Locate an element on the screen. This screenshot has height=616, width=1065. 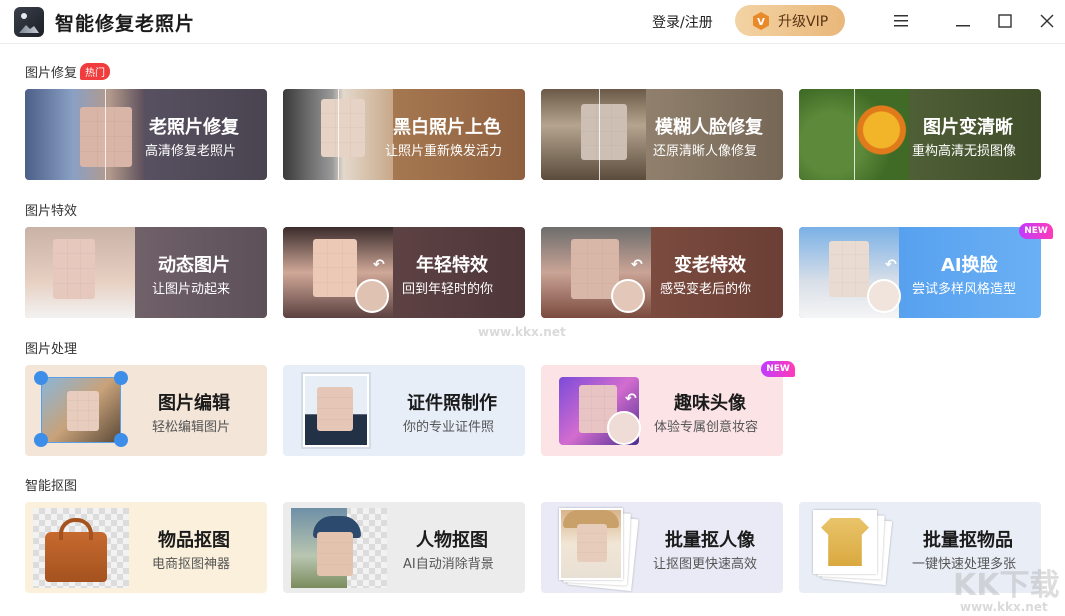
card-colorize: 黑白照片上色 让照片重新焕发活力 is located at coordinates (404, 134).